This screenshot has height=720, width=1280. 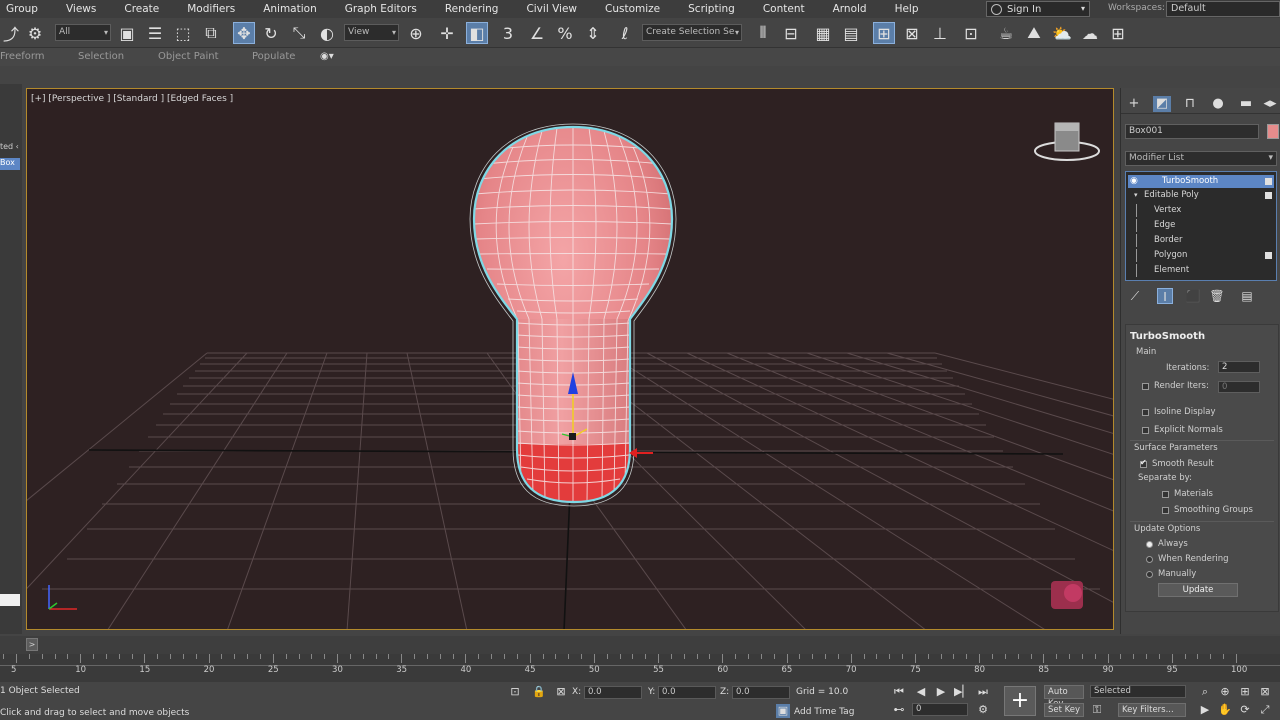 What do you see at coordinates (35, 33) in the screenshot?
I see `bind-space-warp-icon: ⚙` at bounding box center [35, 33].